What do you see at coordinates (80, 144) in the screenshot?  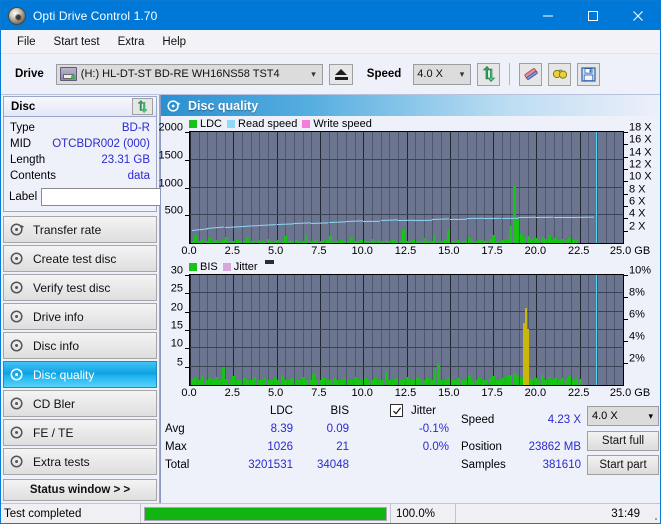 I see `disc-row-mid: MID OTCBDR002 (000)` at bounding box center [80, 144].